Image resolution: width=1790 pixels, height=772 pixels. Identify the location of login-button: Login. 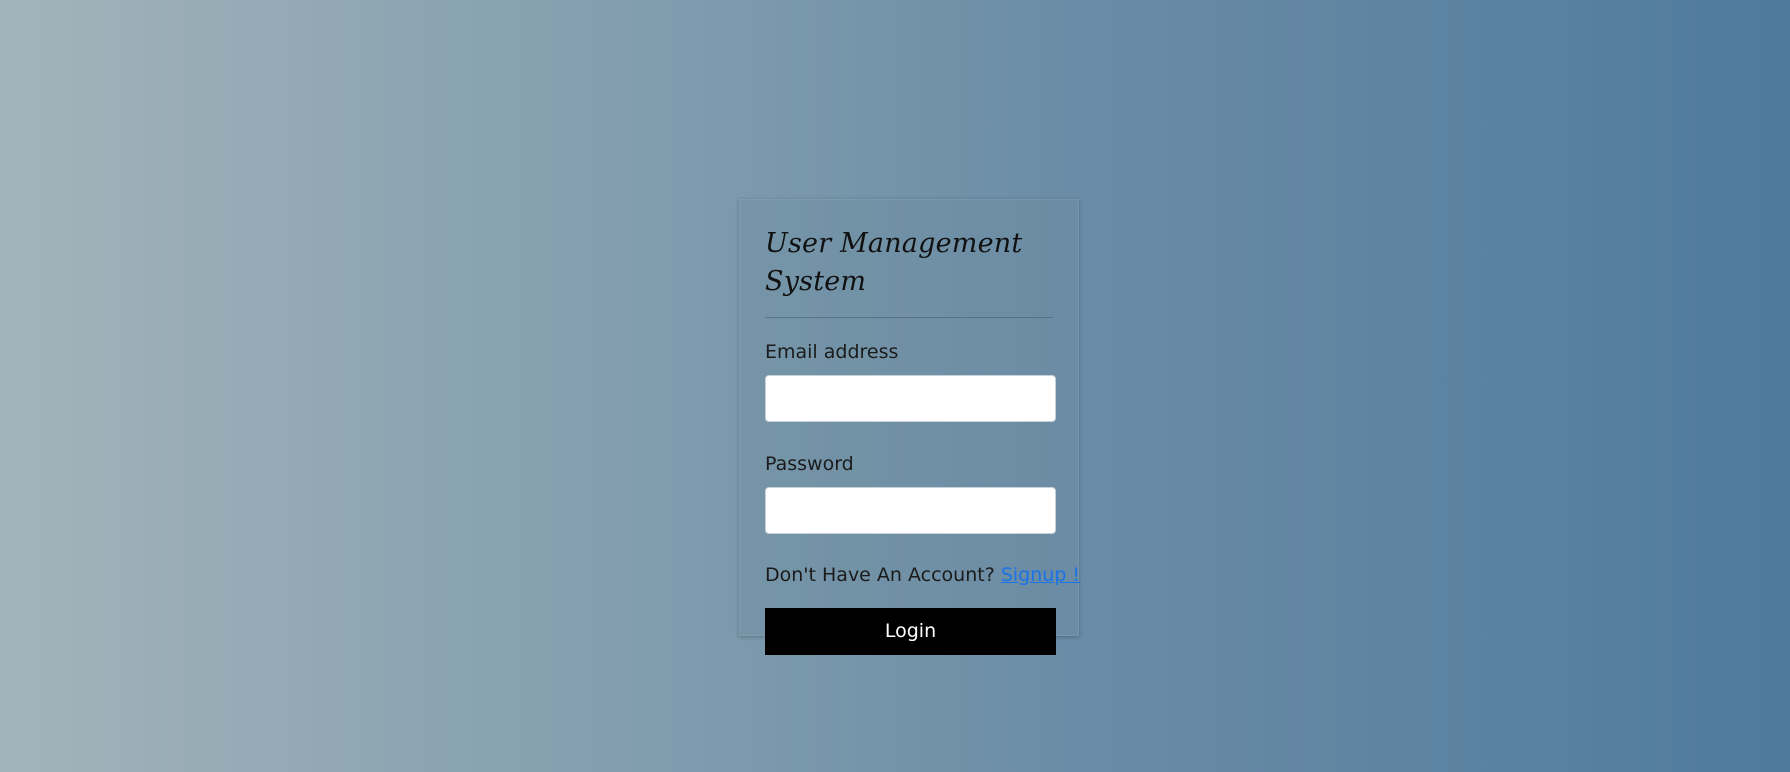
(910, 631).